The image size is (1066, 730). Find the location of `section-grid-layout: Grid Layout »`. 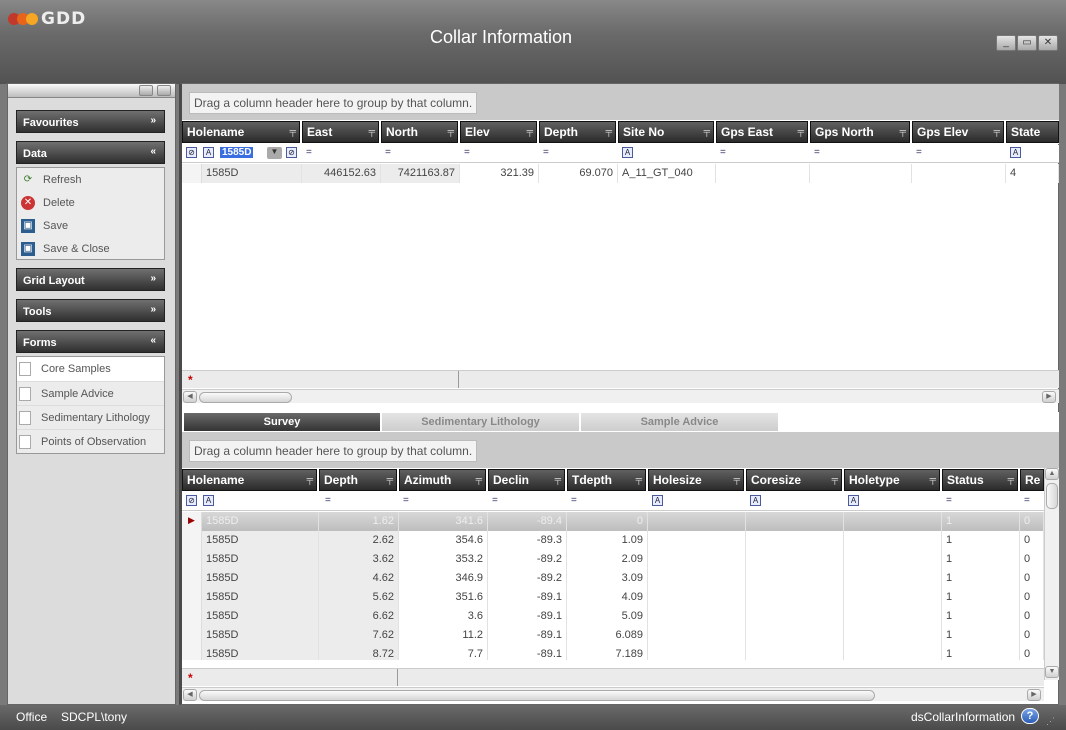

section-grid-layout: Grid Layout » is located at coordinates (90, 279).